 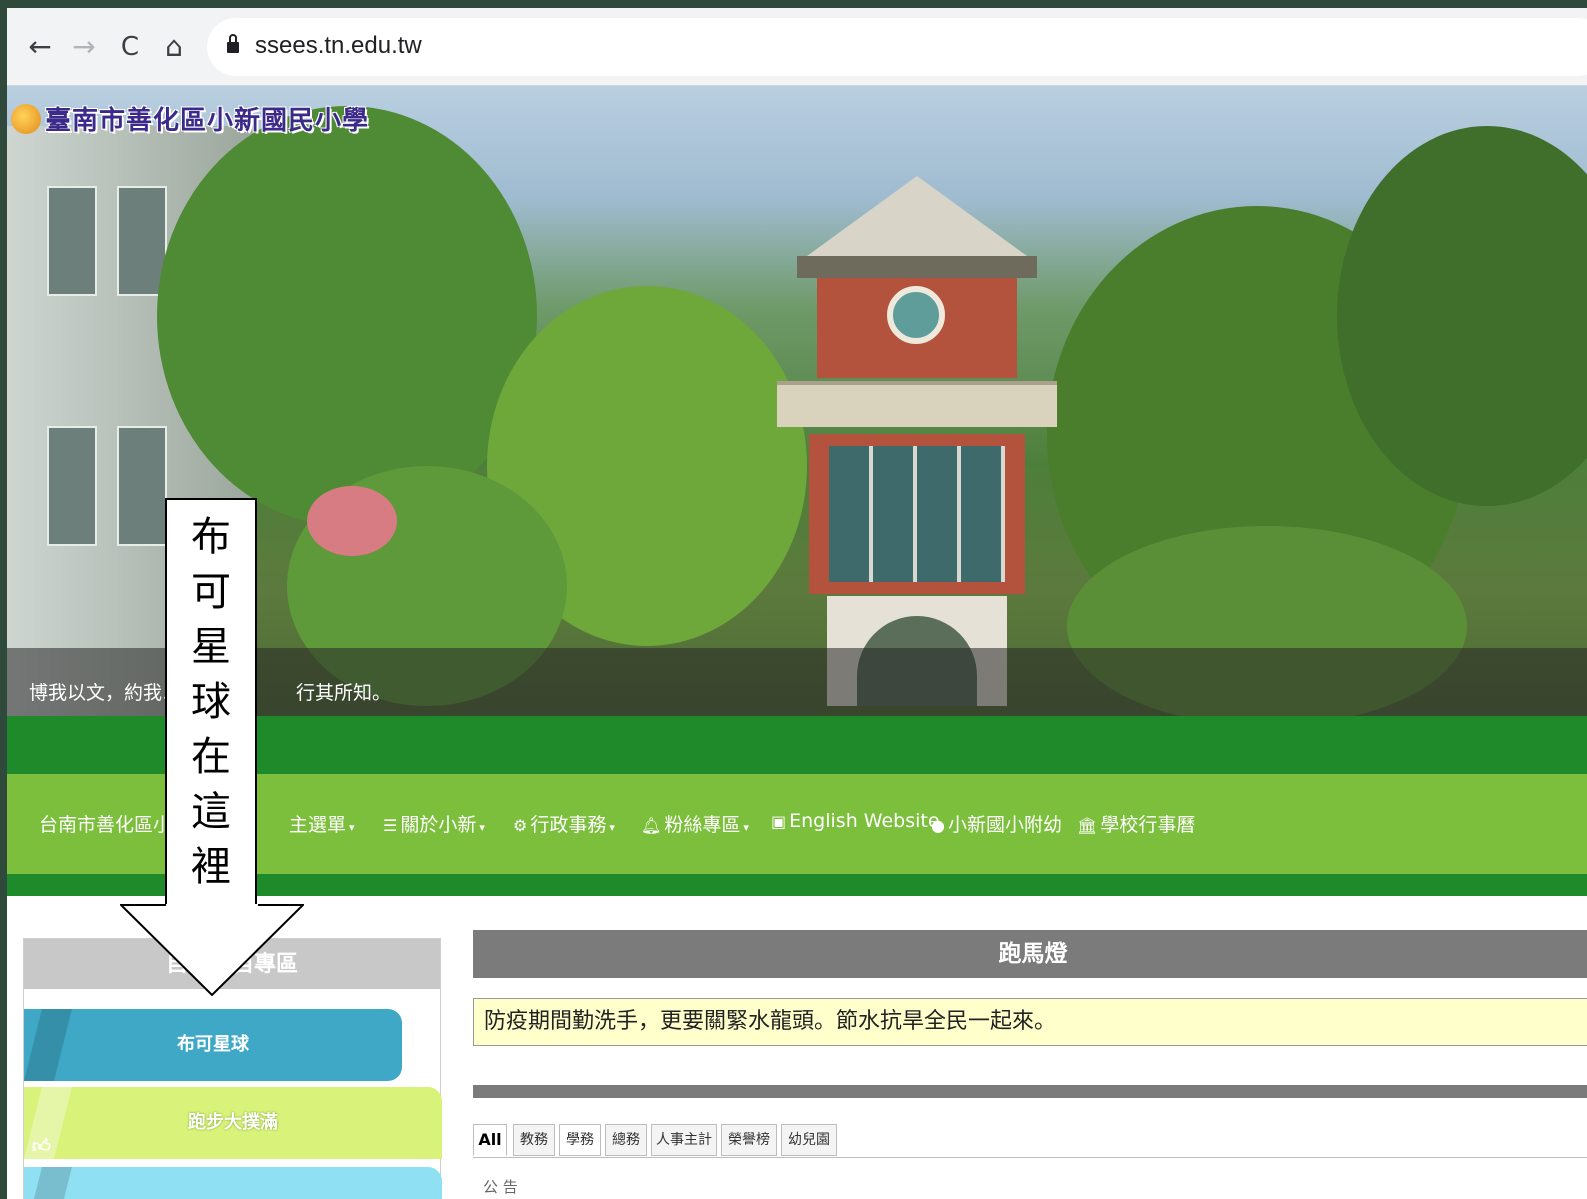 I want to click on nav-calendar: 🏛︎ 學校行事曆, so click(x=1136, y=823).